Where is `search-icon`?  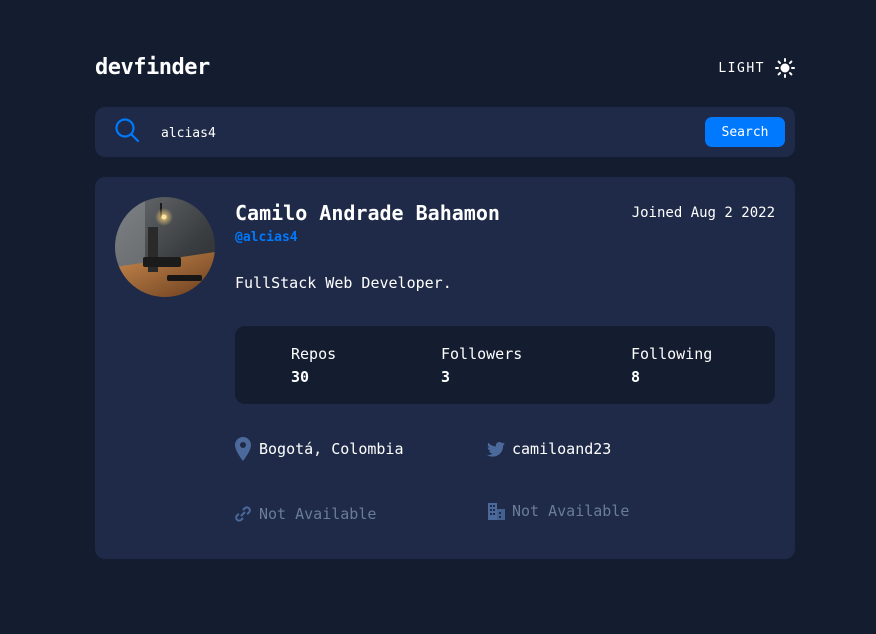
search-icon is located at coordinates (127, 132).